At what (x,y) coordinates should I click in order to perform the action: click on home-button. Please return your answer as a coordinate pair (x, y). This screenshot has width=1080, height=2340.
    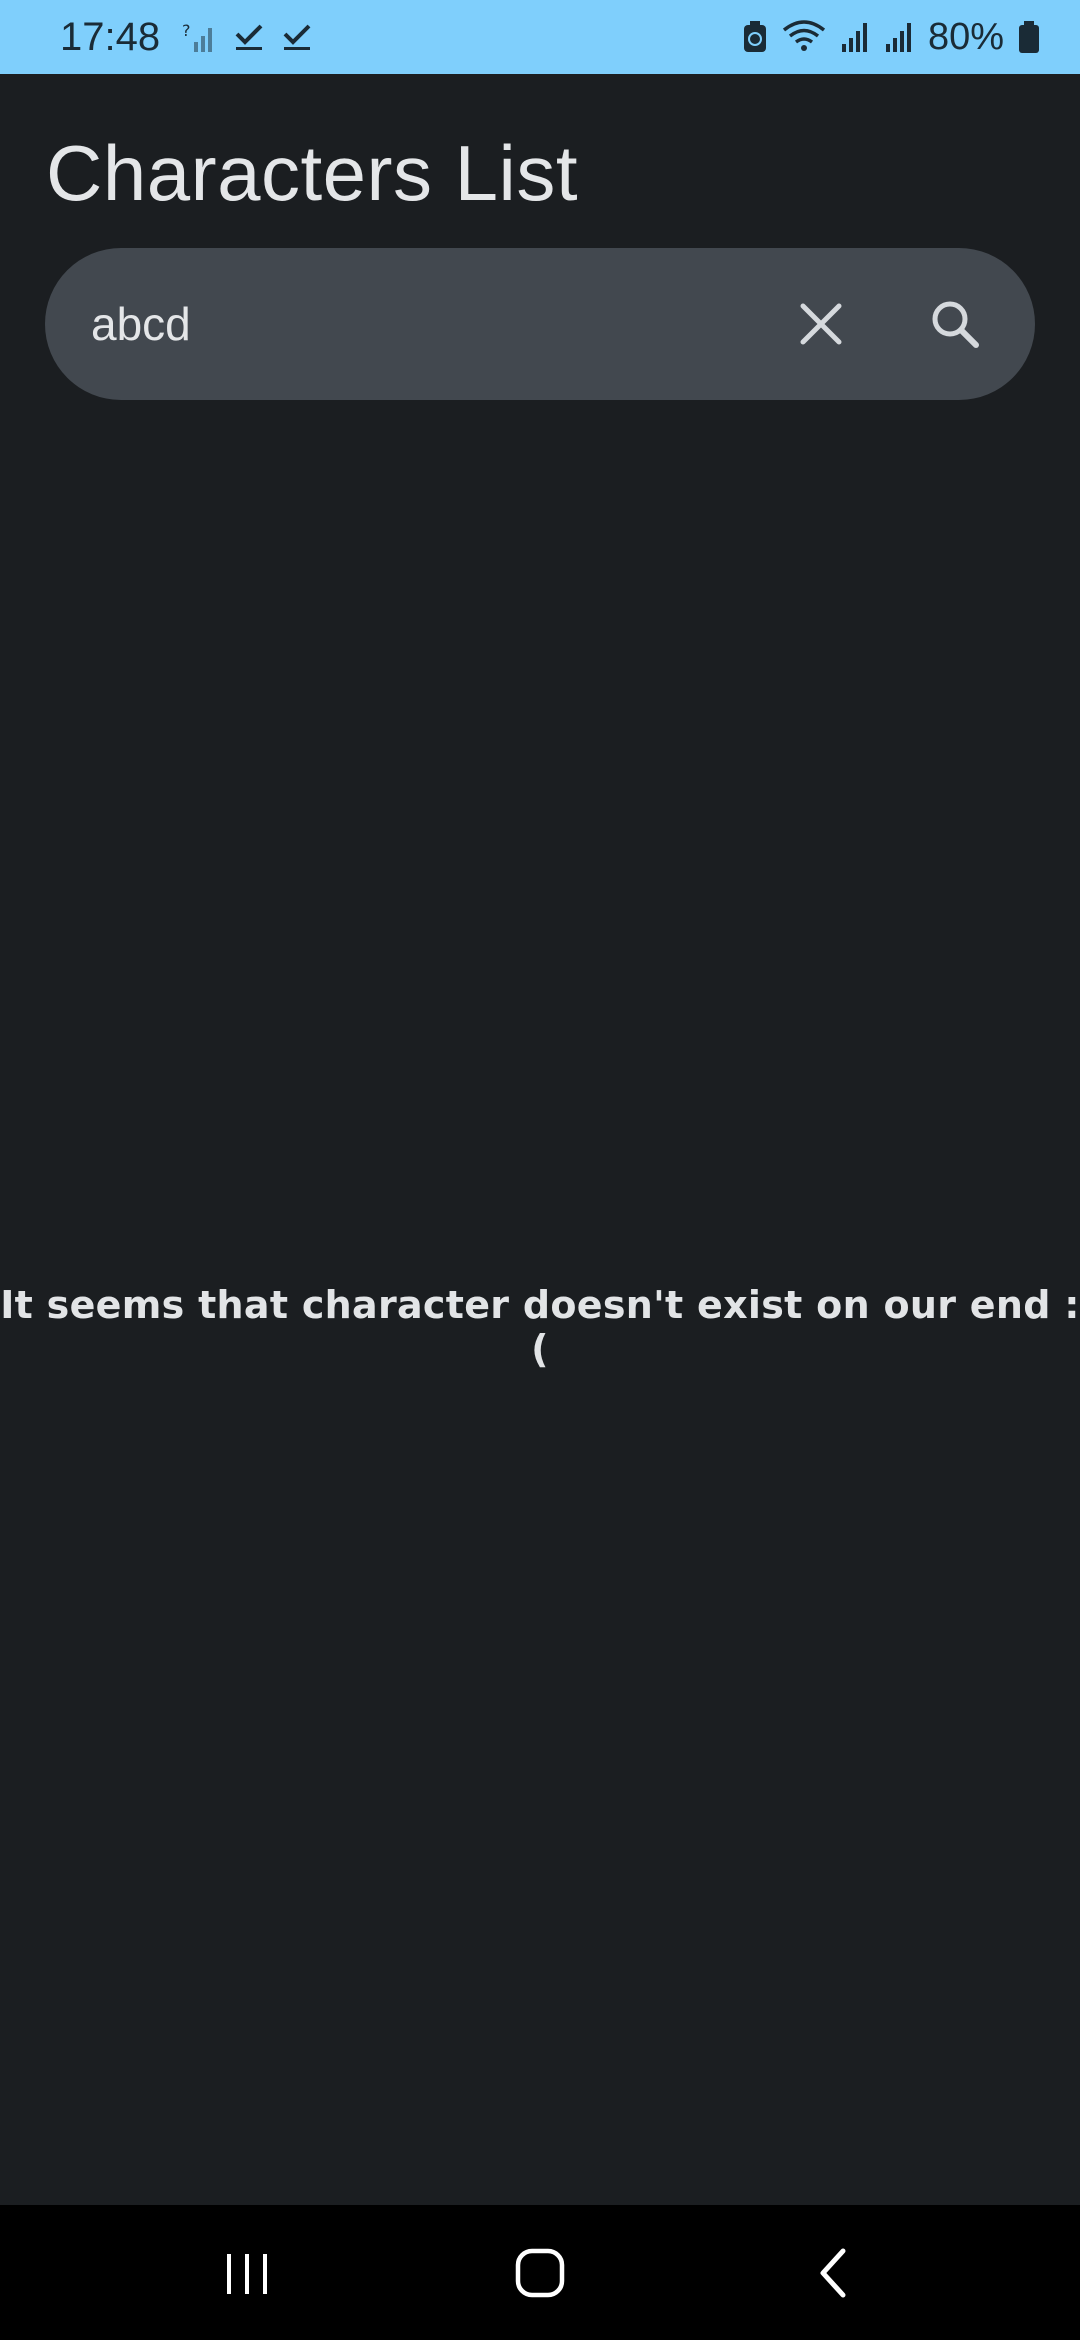
    Looking at the image, I should click on (540, 2273).